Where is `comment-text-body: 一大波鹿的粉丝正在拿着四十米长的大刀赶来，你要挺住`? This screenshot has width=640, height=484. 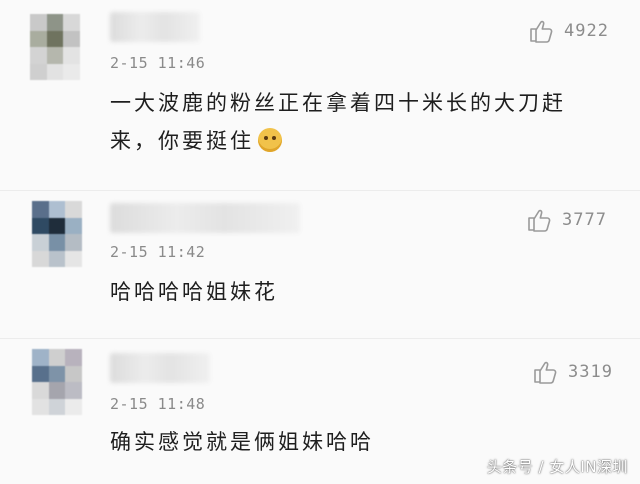
comment-text-body: 一大波鹿的粉丝正在拿着四十米长的大刀赶来，你要挺住 is located at coordinates (338, 122).